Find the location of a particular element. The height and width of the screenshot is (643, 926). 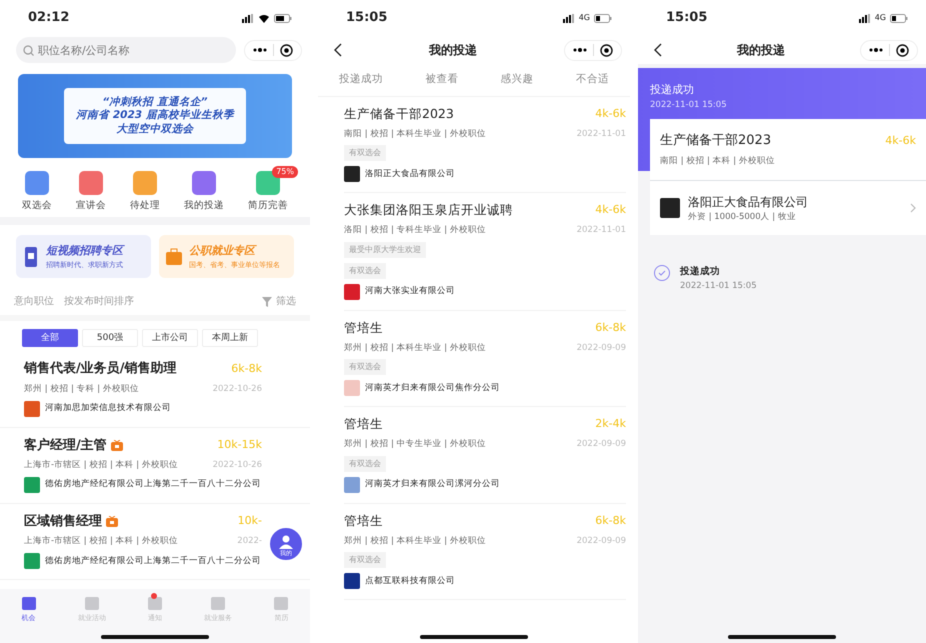

job-meta: 郑州 | 校招 | 中专生毕业 | 外校职位 is located at coordinates (415, 444).